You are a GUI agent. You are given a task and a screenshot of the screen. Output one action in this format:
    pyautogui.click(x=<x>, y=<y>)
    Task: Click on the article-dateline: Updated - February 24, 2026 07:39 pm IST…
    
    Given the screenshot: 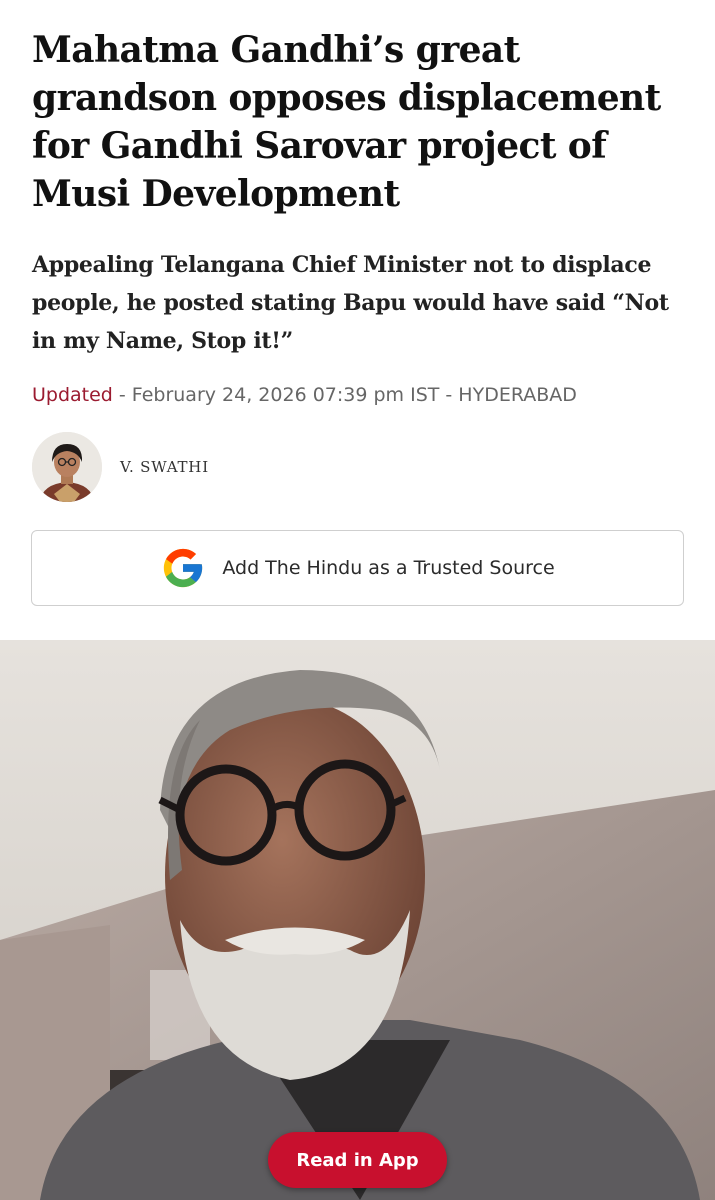 What is the action you would take?
    pyautogui.click(x=304, y=395)
    